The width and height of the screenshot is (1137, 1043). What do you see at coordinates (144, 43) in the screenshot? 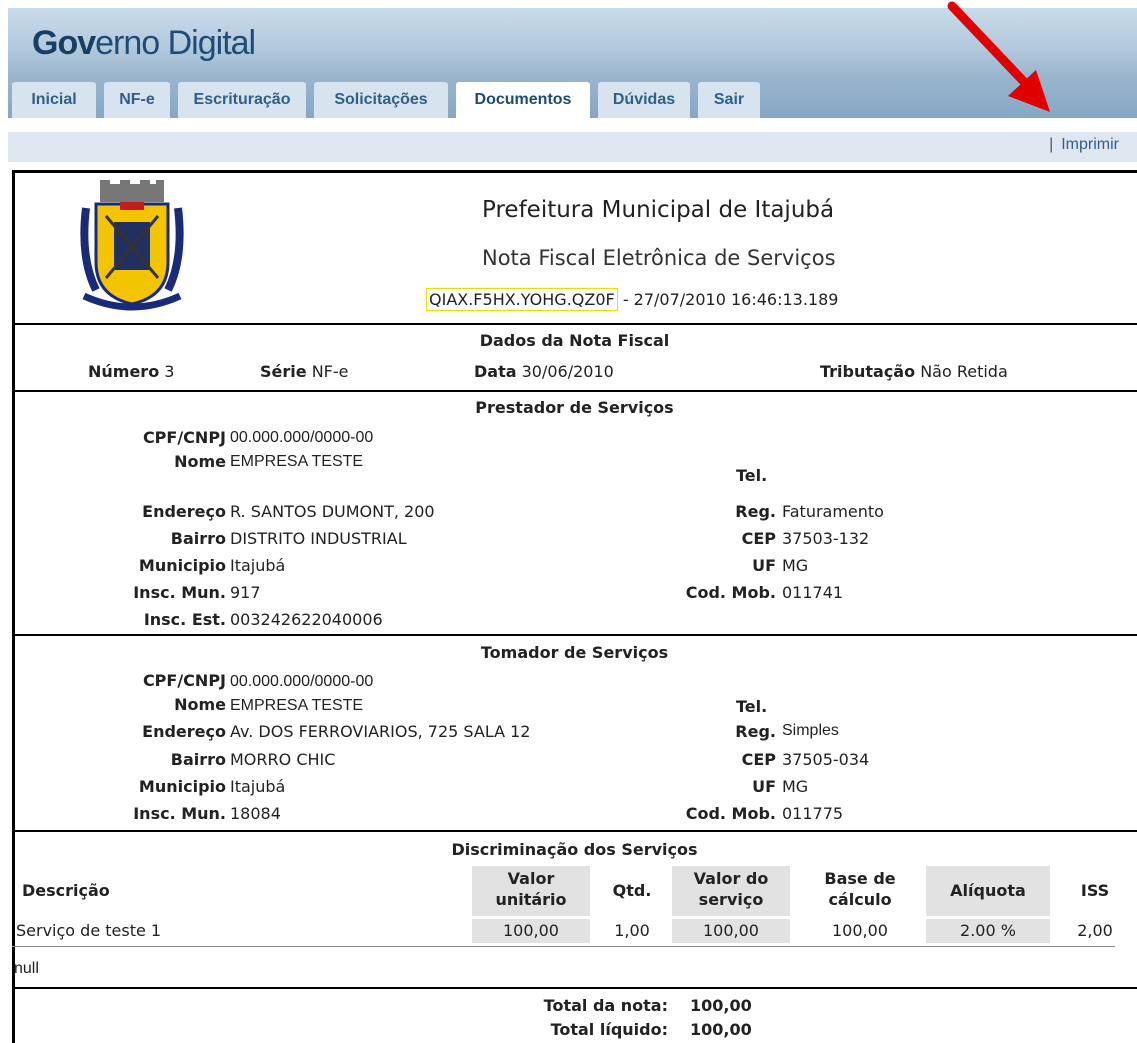
I see `app-logo: Governo Digital` at bounding box center [144, 43].